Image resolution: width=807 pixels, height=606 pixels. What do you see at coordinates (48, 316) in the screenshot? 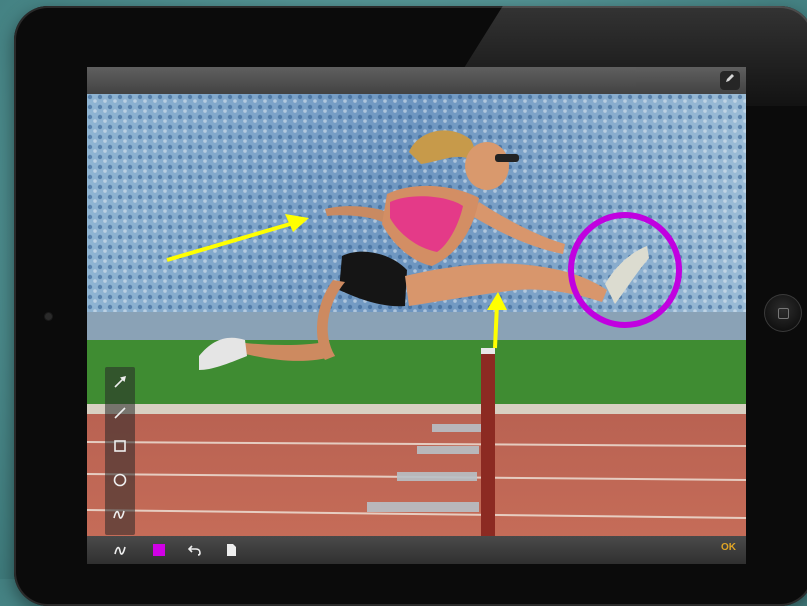
I see `front-camera` at bounding box center [48, 316].